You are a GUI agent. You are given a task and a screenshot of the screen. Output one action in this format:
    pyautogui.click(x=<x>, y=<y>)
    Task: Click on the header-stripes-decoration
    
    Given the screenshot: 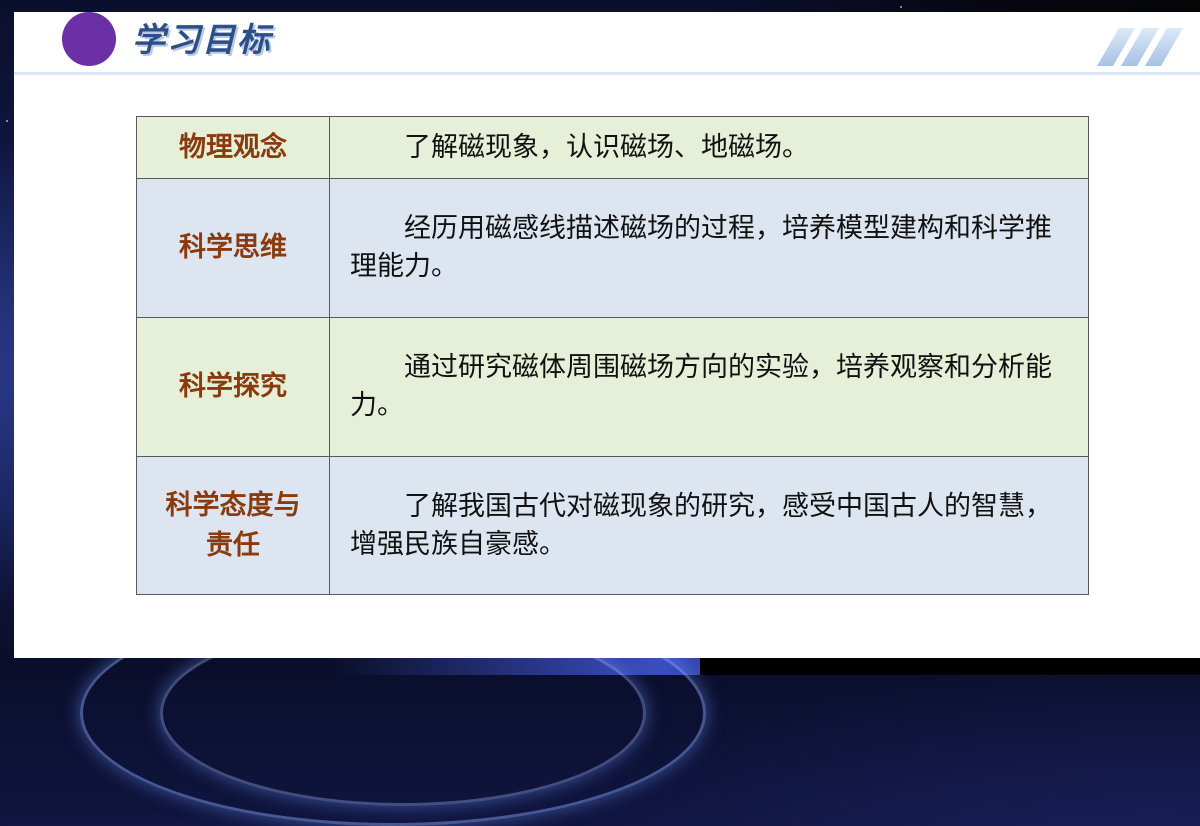 What is the action you would take?
    pyautogui.click(x=1139, y=47)
    